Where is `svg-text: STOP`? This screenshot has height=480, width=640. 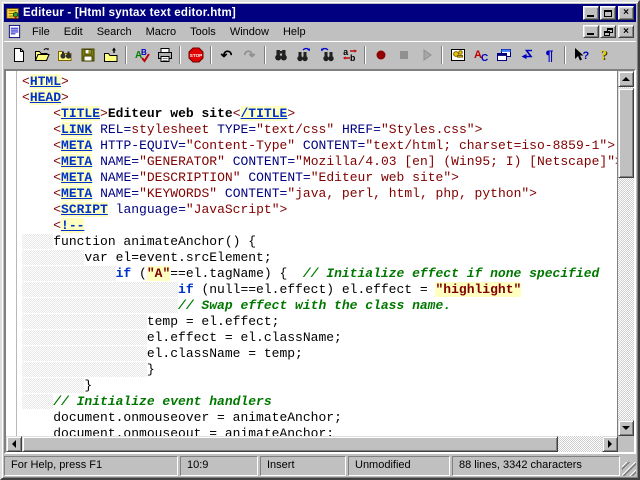 svg-text: STOP is located at coordinates (195, 55).